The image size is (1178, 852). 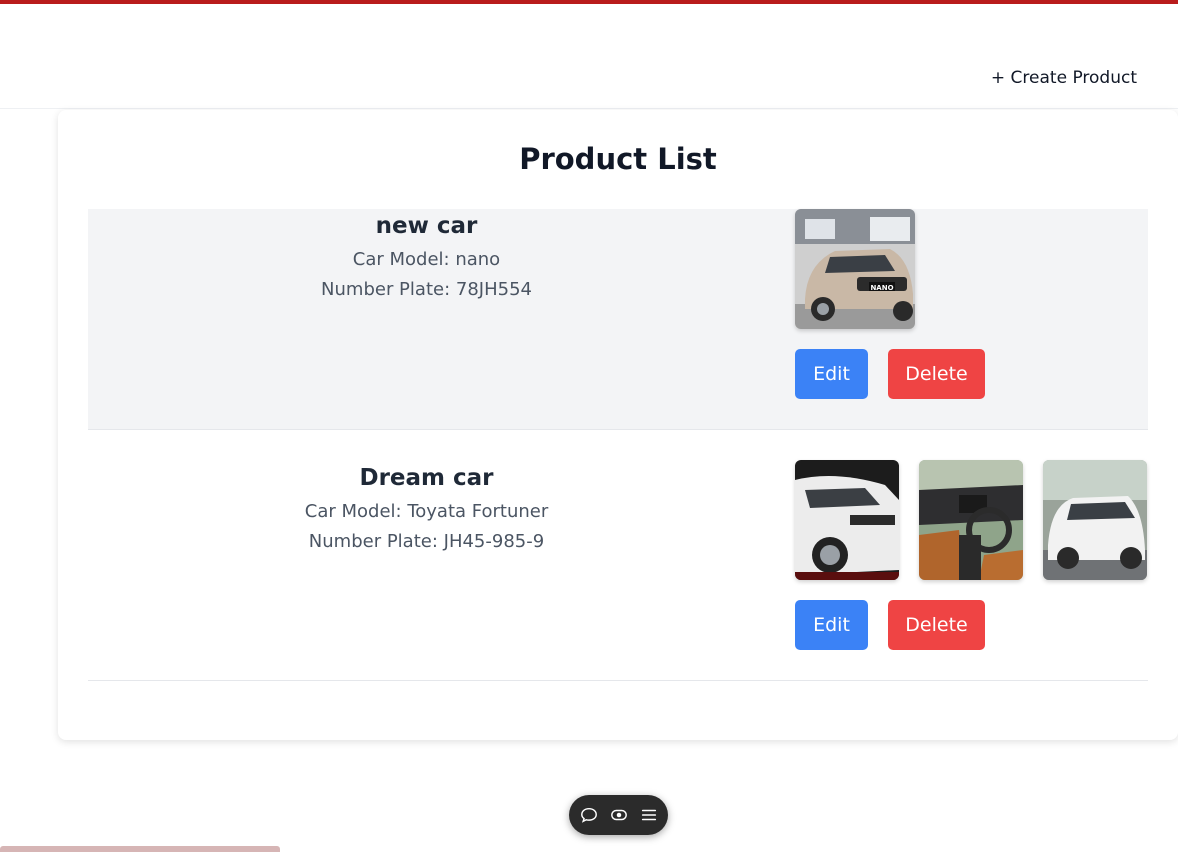 What do you see at coordinates (426, 226) in the screenshot?
I see `product-name: new car` at bounding box center [426, 226].